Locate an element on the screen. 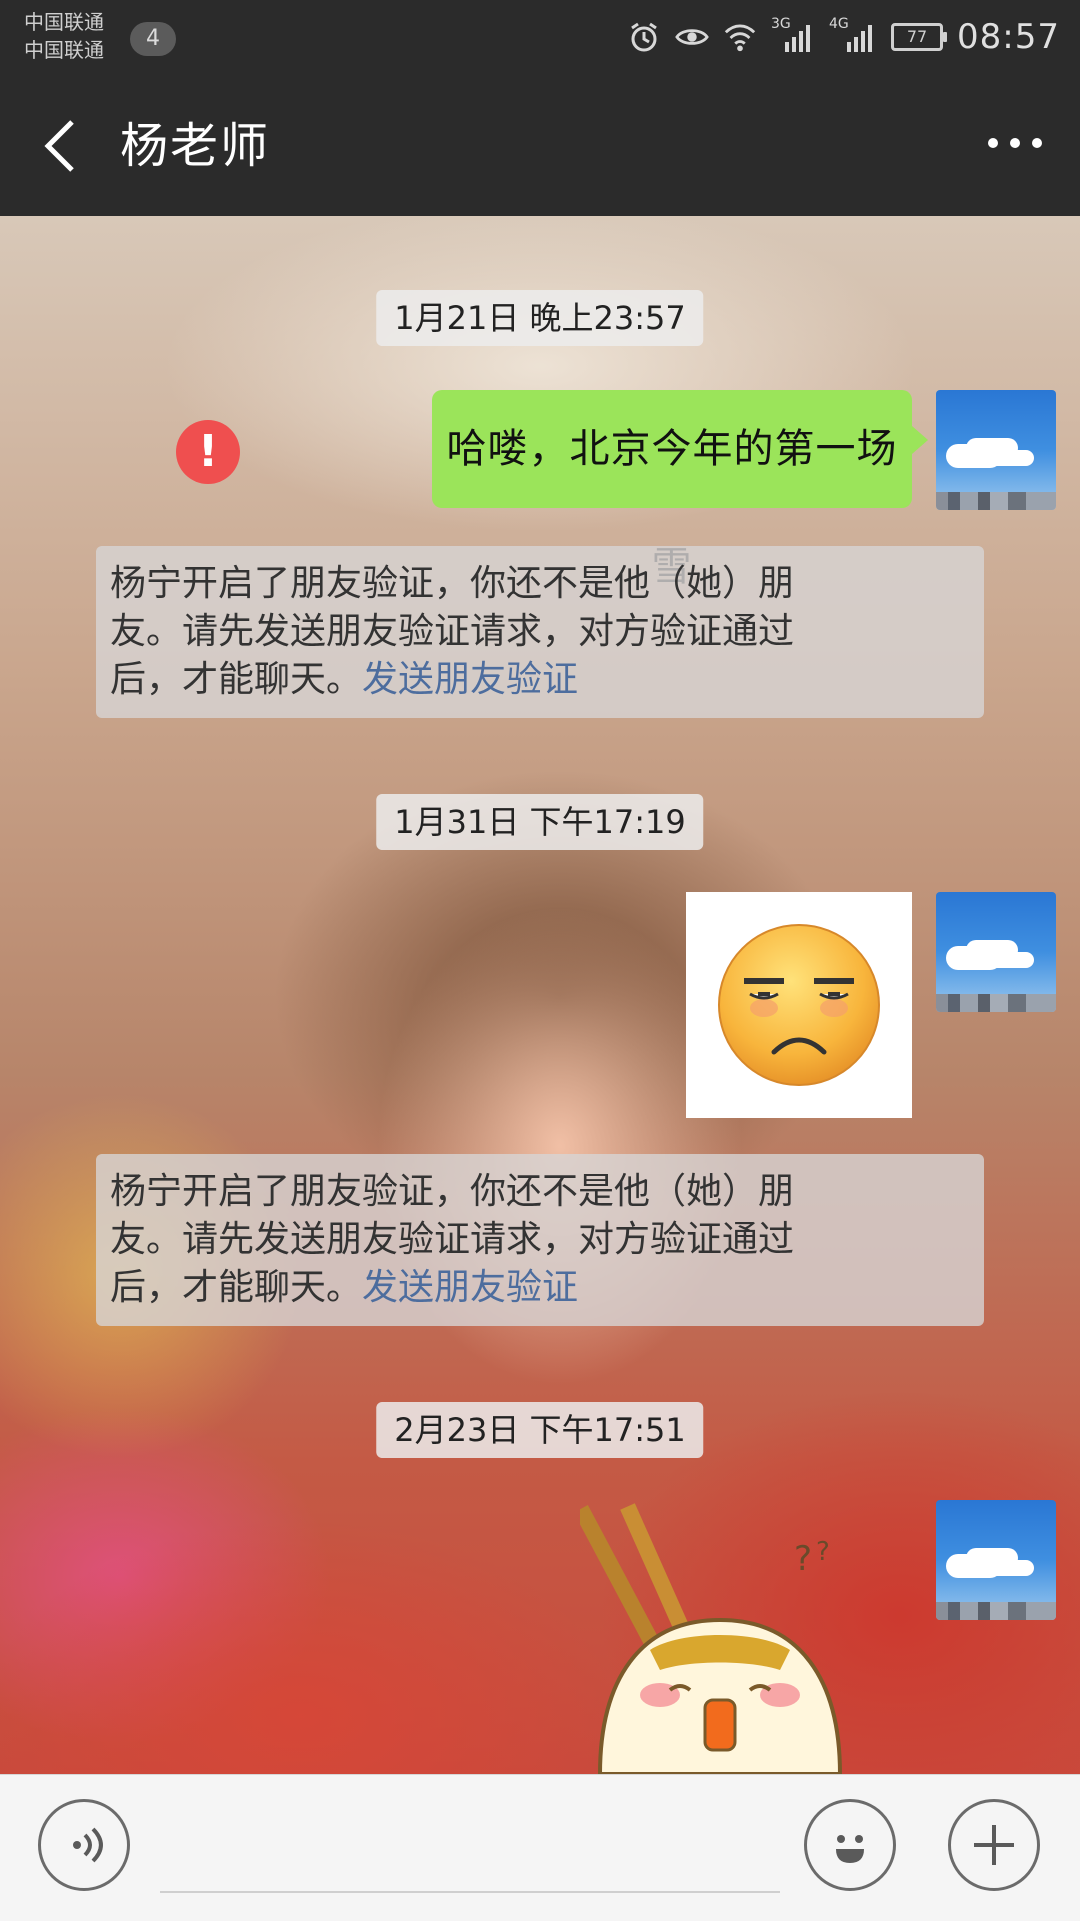 The height and width of the screenshot is (1921, 1080). clock: 08:57 is located at coordinates (1008, 37).